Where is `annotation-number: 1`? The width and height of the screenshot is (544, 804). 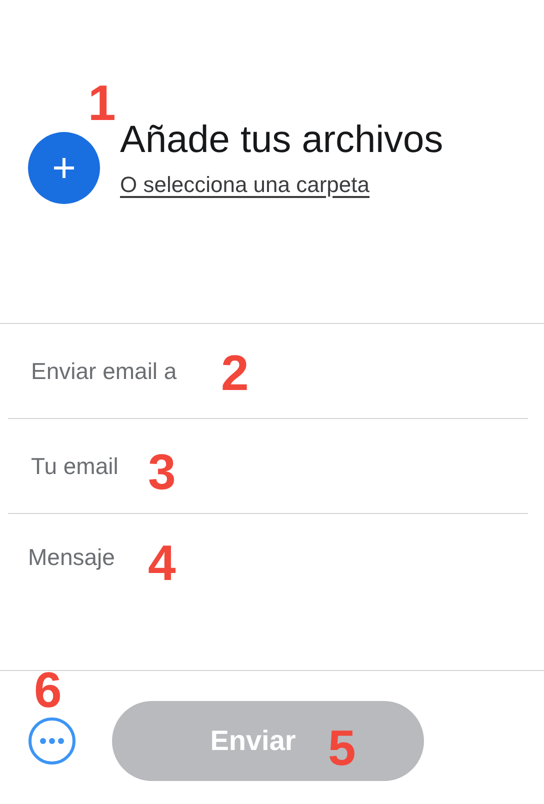 annotation-number: 1 is located at coordinates (102, 103).